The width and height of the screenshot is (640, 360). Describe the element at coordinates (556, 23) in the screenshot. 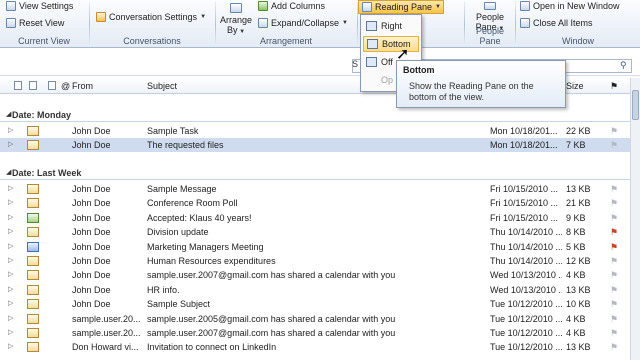

I see `close-all-items-button: Close All Items` at that location.